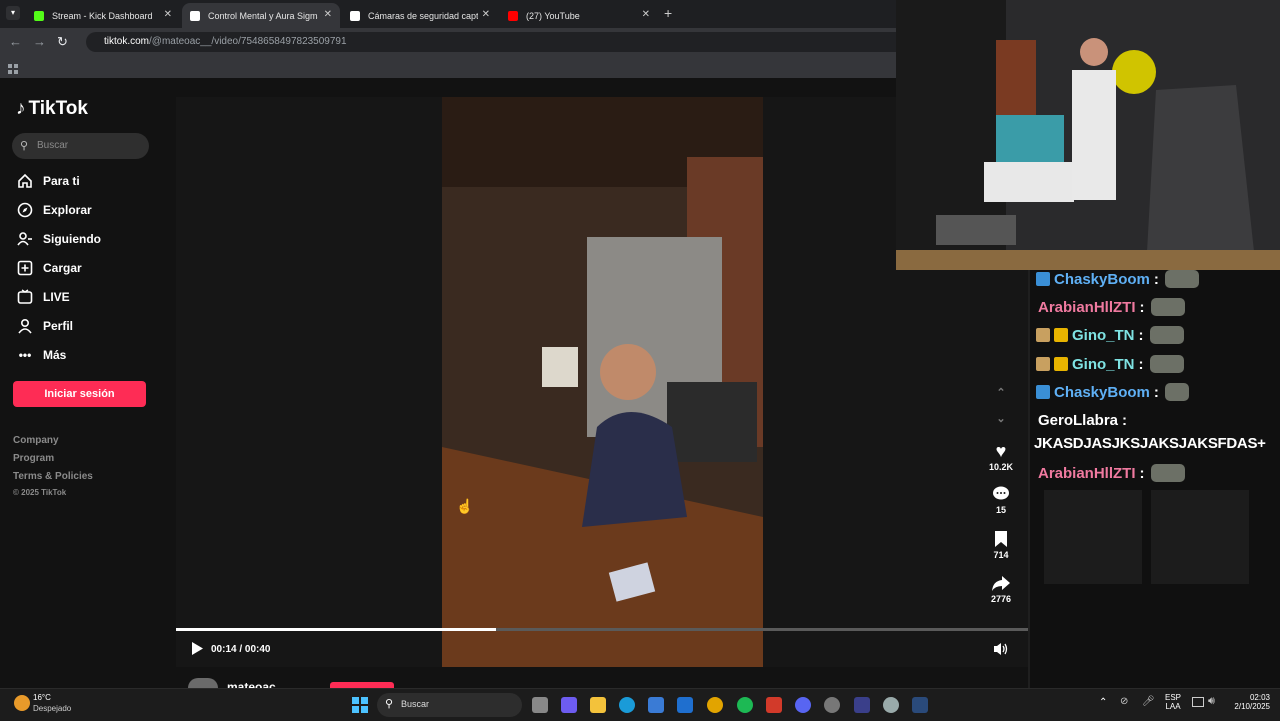 The width and height of the screenshot is (1280, 721). I want to click on tab-tiktok-cameras: Cámaras de seguridad captaro ✕, so click(420, 15).